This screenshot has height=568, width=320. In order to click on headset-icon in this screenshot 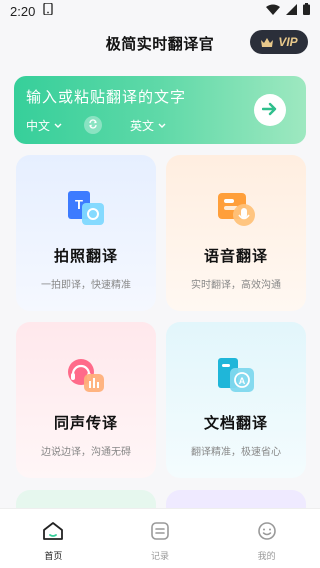, I will do `click(86, 376)`.